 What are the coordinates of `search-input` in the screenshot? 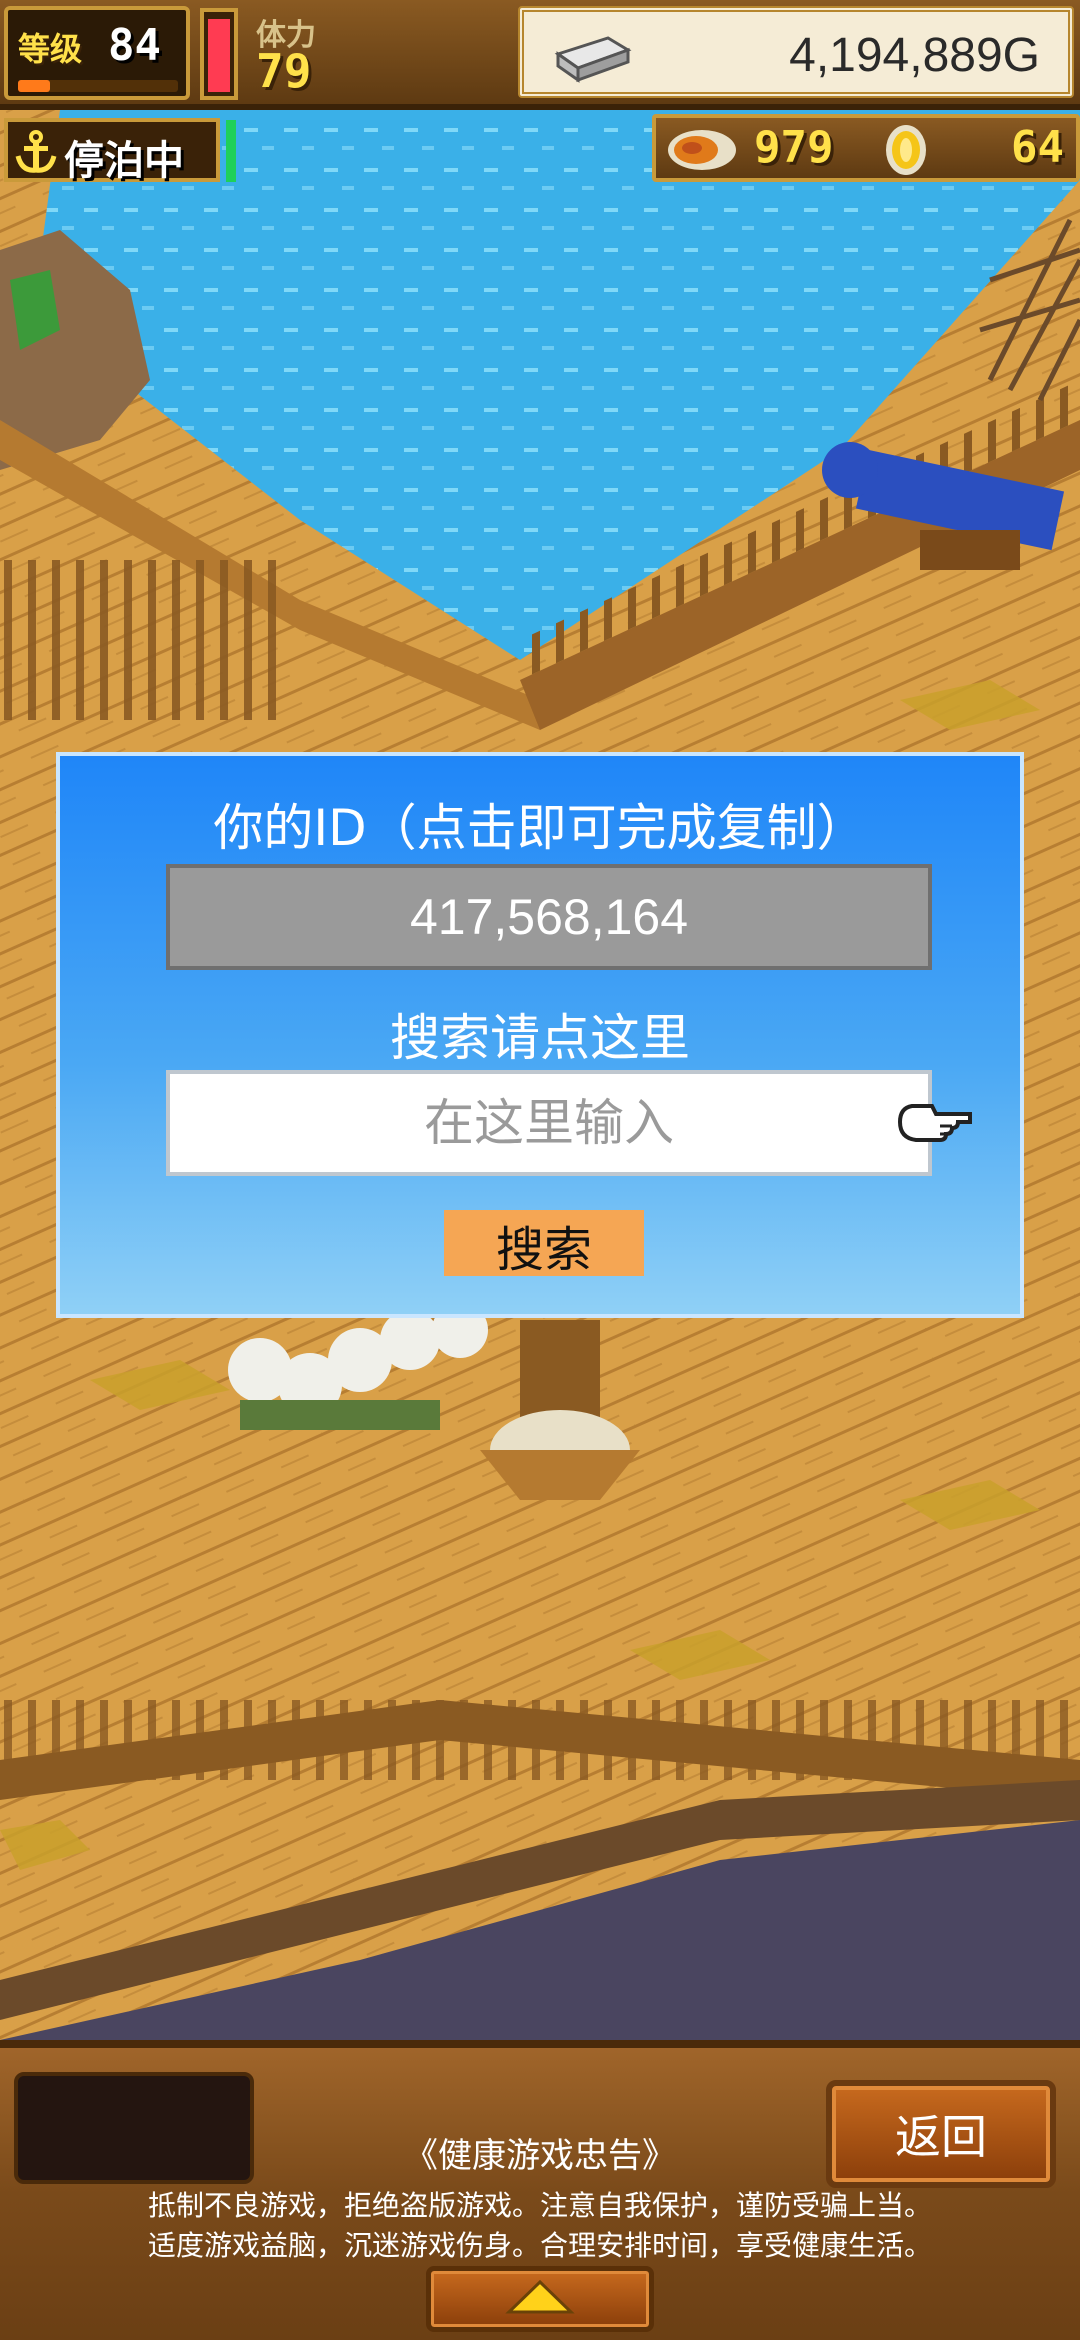 It's located at (549, 1123).